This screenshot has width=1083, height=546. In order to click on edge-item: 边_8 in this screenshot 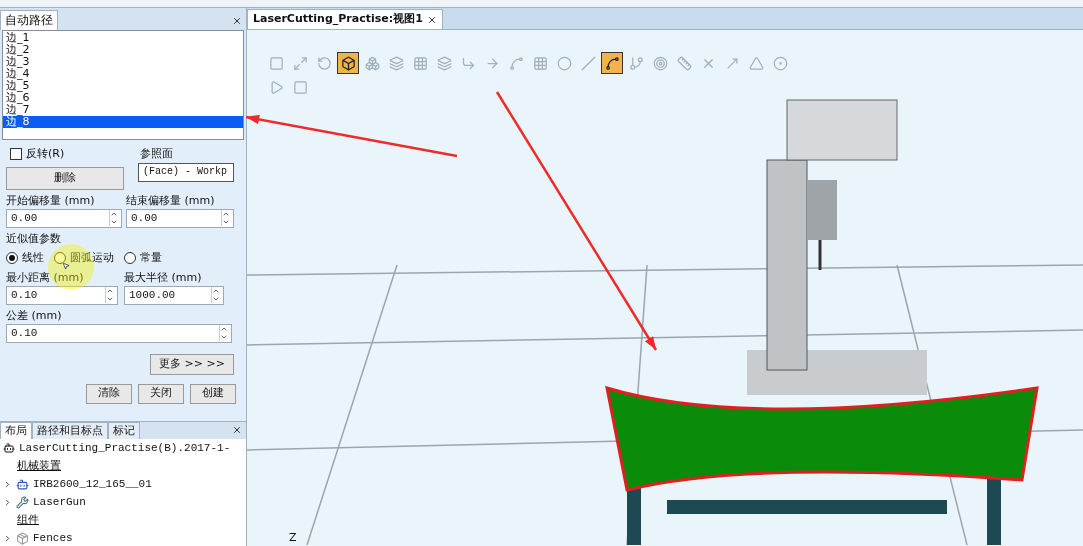, I will do `click(123, 122)`.